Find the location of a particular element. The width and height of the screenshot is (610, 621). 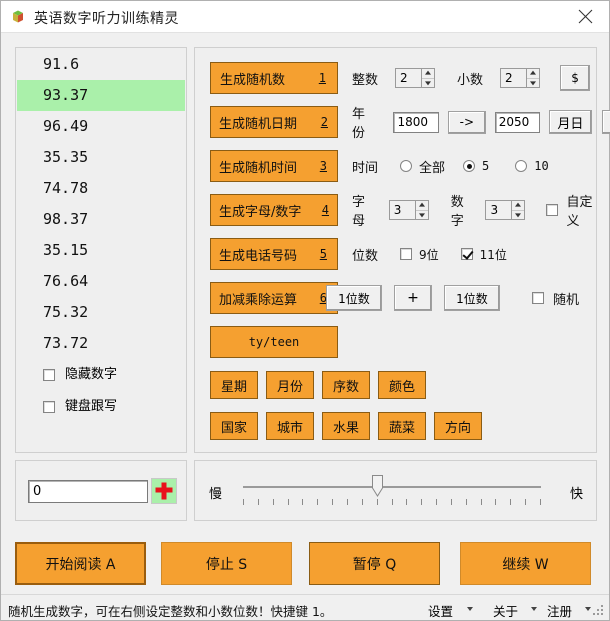

year-button: 年 is located at coordinates (605, 122).